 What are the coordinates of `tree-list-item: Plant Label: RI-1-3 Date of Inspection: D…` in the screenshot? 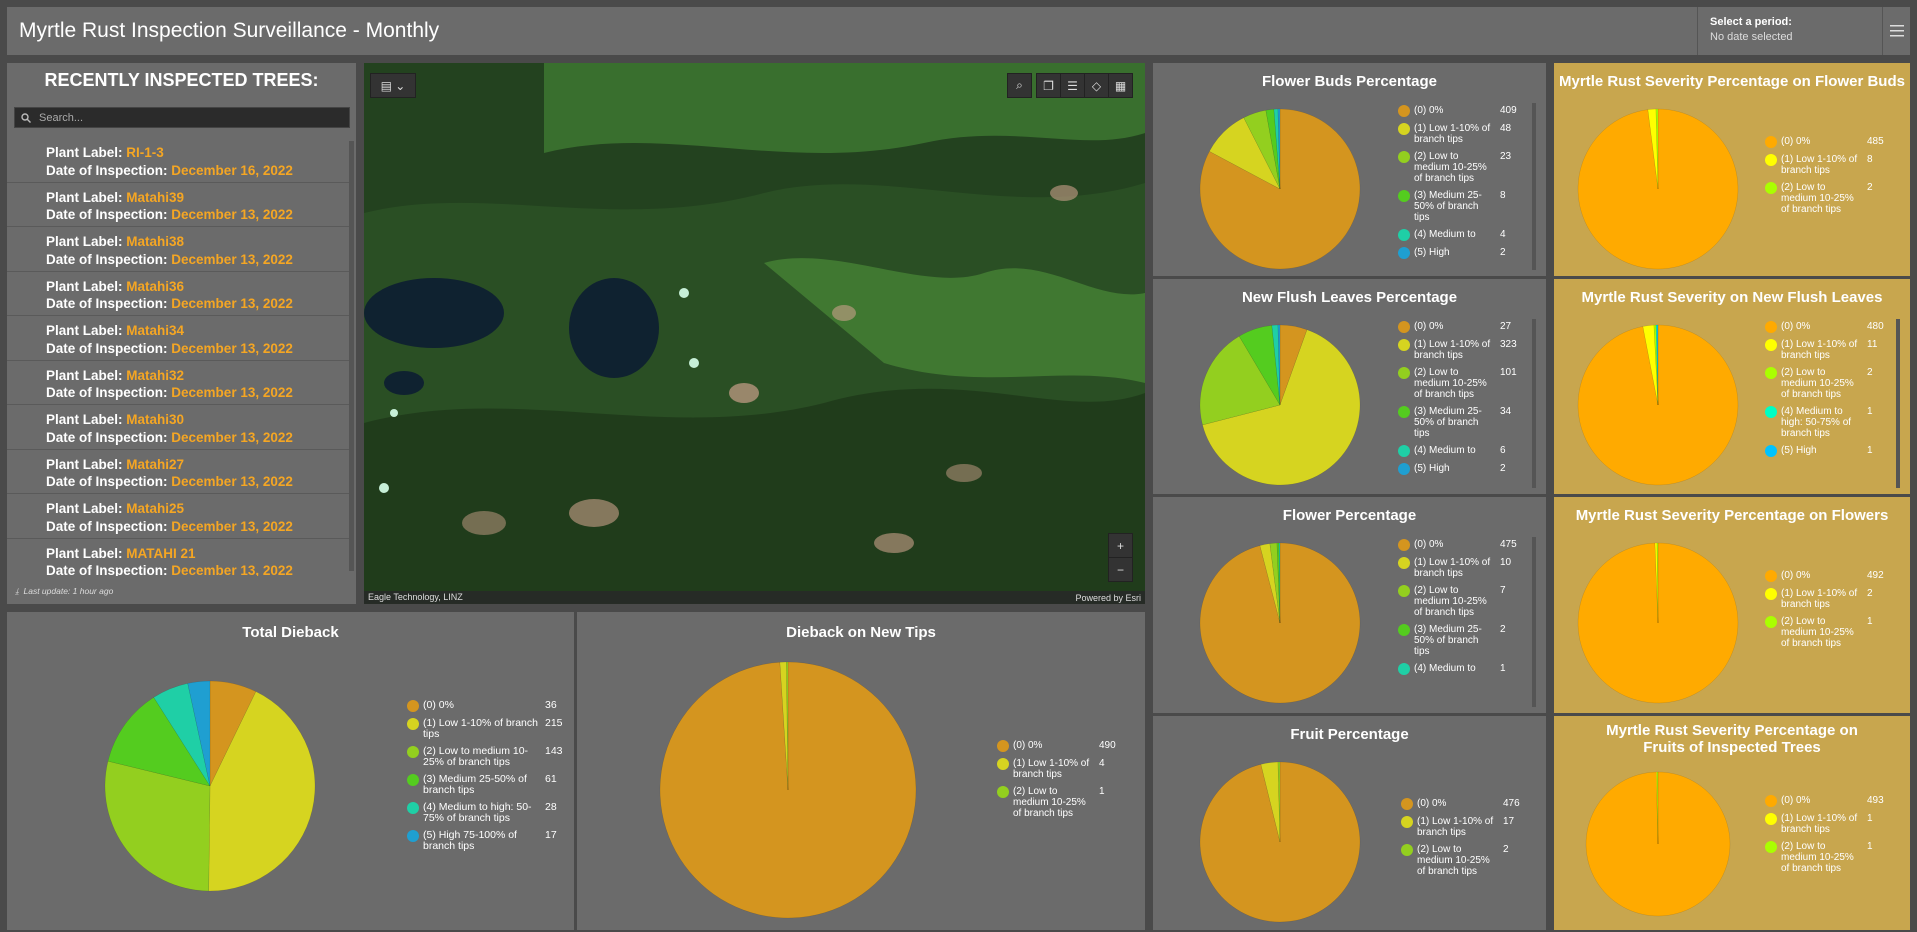 It's located at (178, 160).